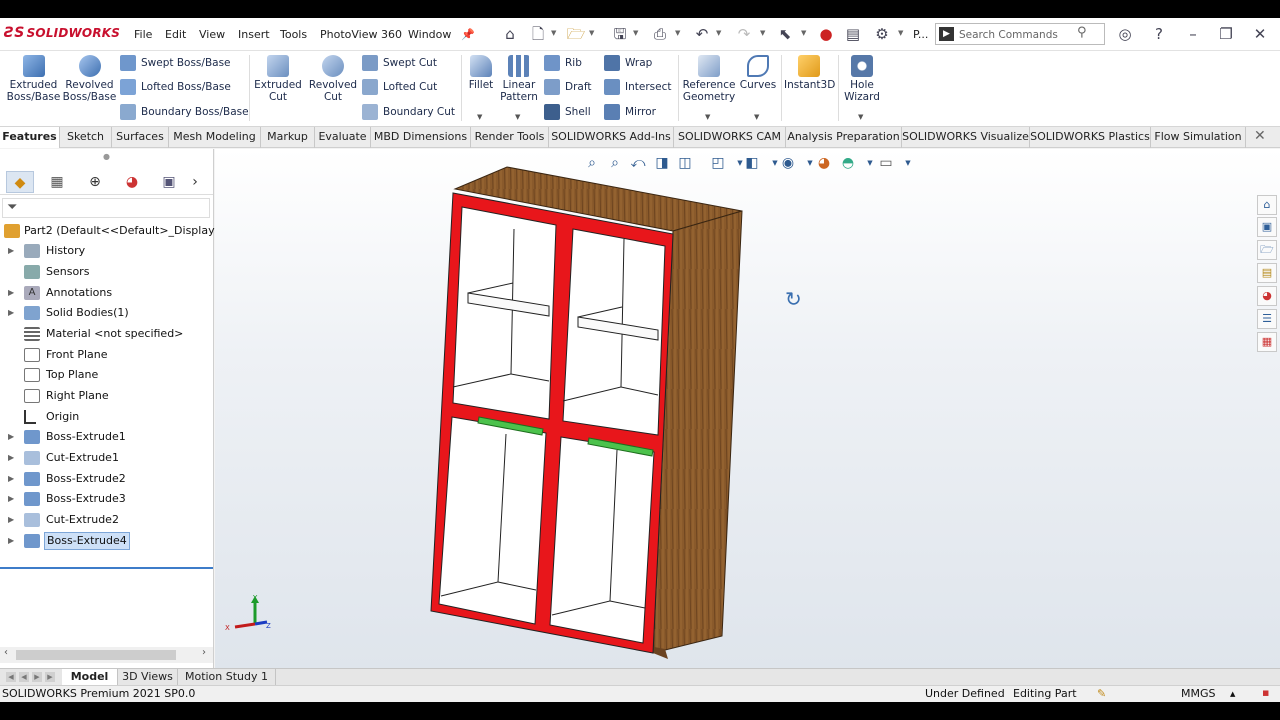  Describe the element at coordinates (563, 63) in the screenshot. I see `rib-button: Rib` at that location.